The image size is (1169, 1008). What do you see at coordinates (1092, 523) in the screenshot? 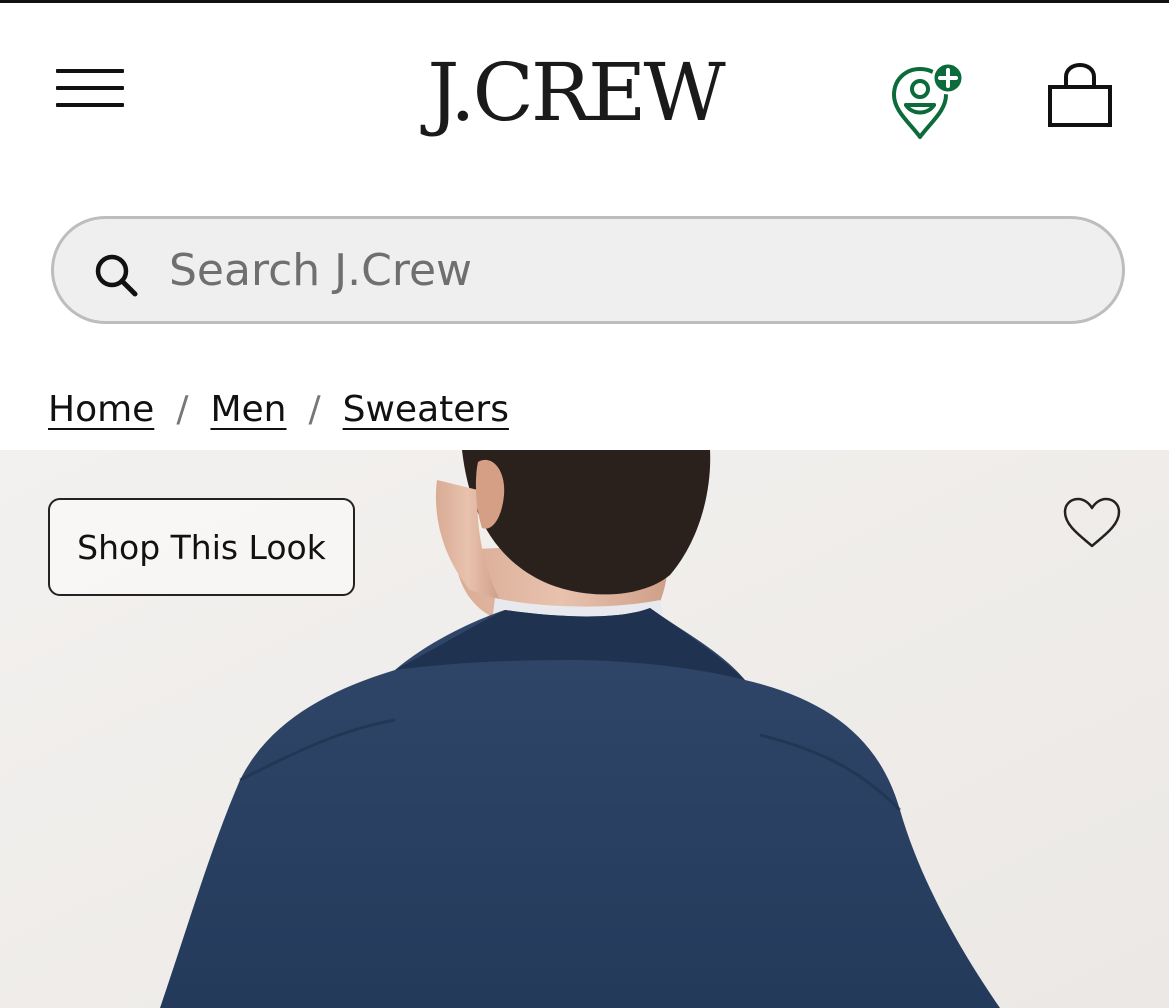
I see `heart-outline-icon` at bounding box center [1092, 523].